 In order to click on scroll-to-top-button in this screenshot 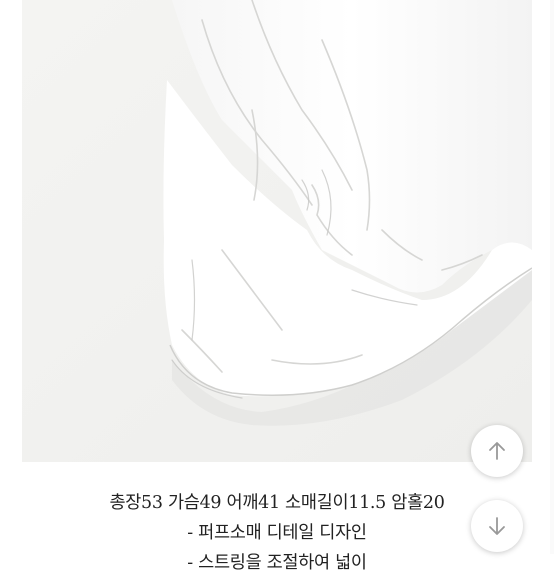, I will do `click(497, 451)`.